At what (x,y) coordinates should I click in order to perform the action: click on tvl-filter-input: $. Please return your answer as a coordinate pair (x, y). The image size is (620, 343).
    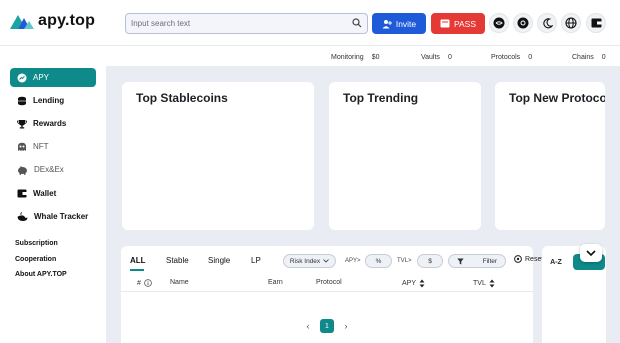
    Looking at the image, I should click on (430, 261).